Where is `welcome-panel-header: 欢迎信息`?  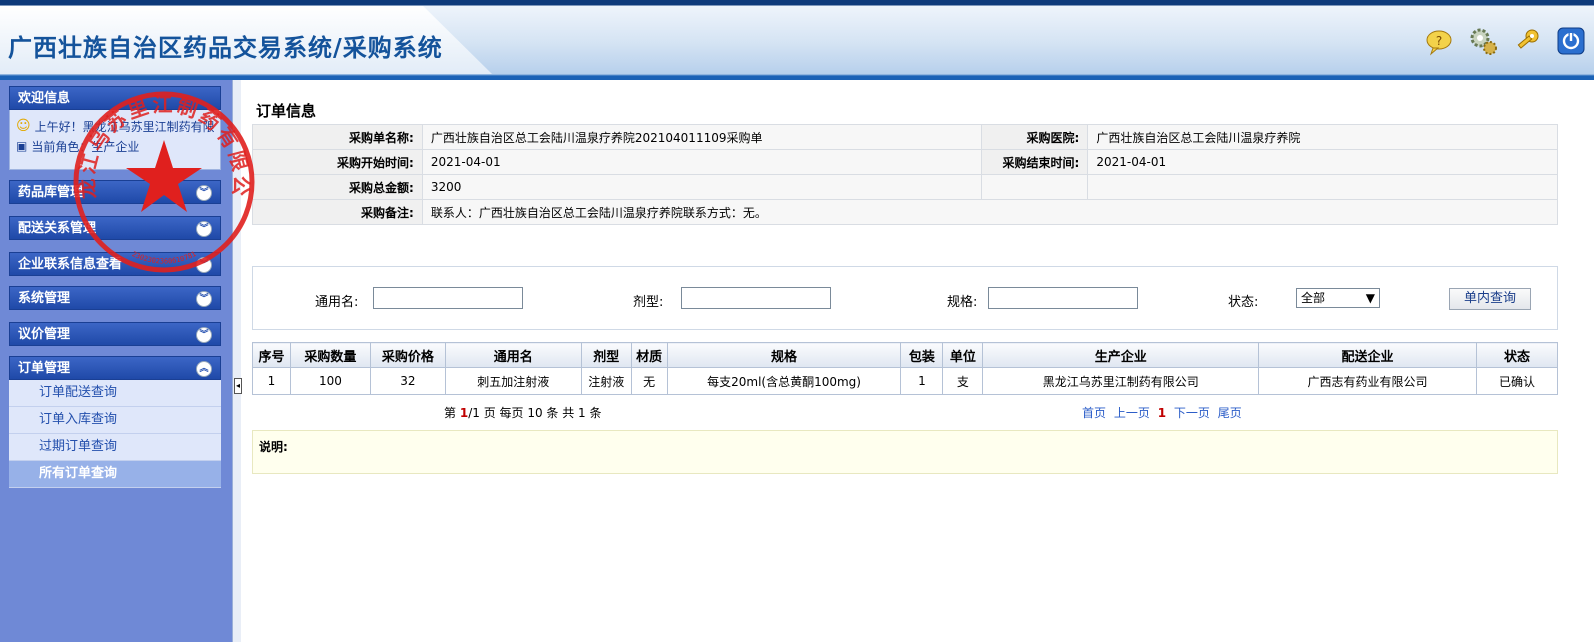
welcome-panel-header: 欢迎信息 is located at coordinates (115, 98).